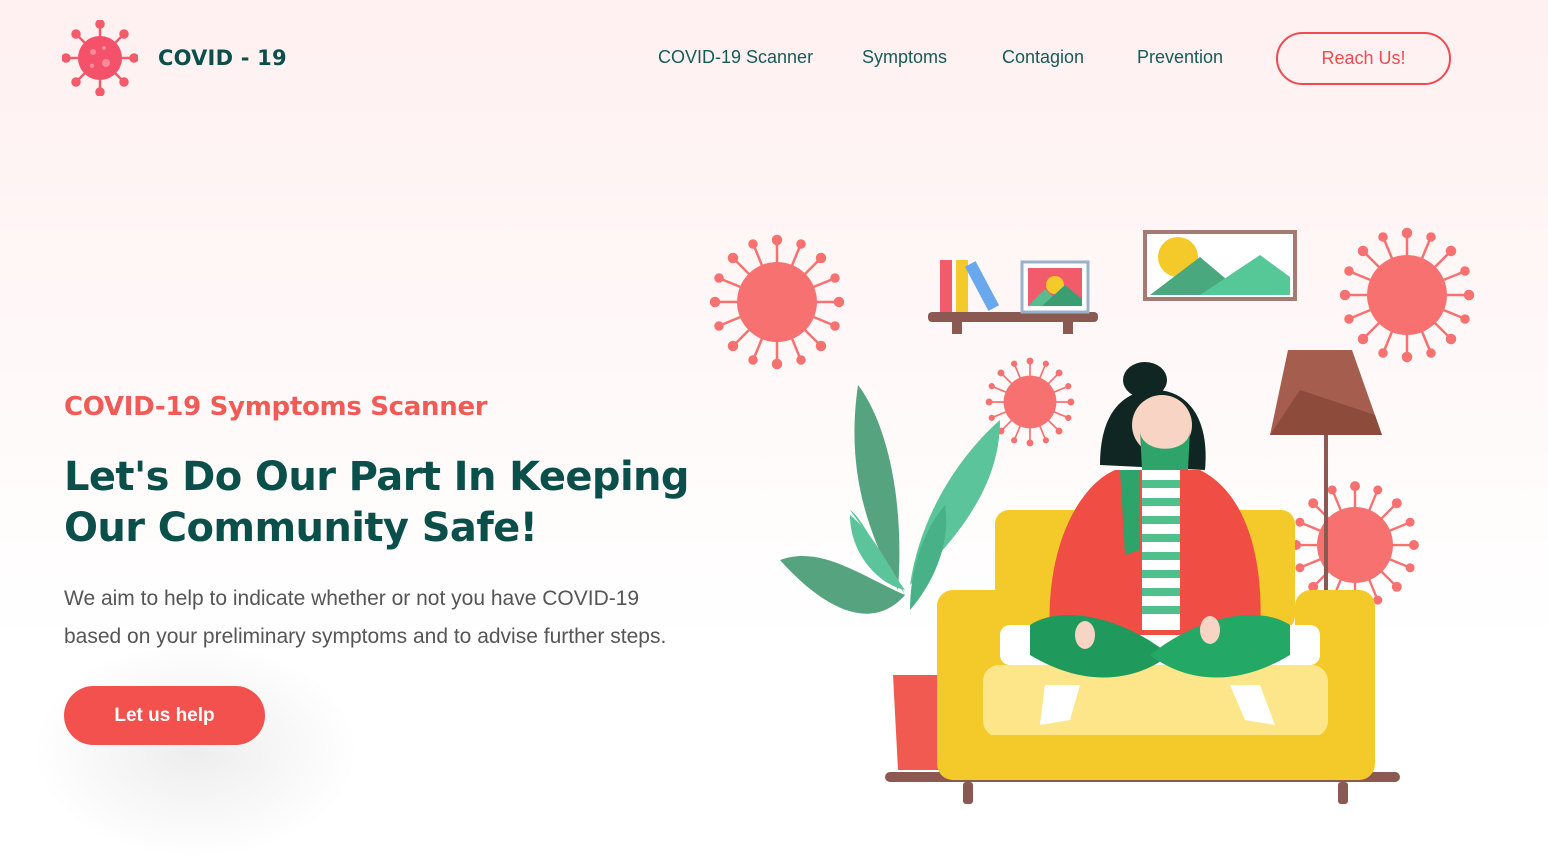 The width and height of the screenshot is (1548, 861). What do you see at coordinates (1363, 58) in the screenshot?
I see `reach-us-button: Reach Us!` at bounding box center [1363, 58].